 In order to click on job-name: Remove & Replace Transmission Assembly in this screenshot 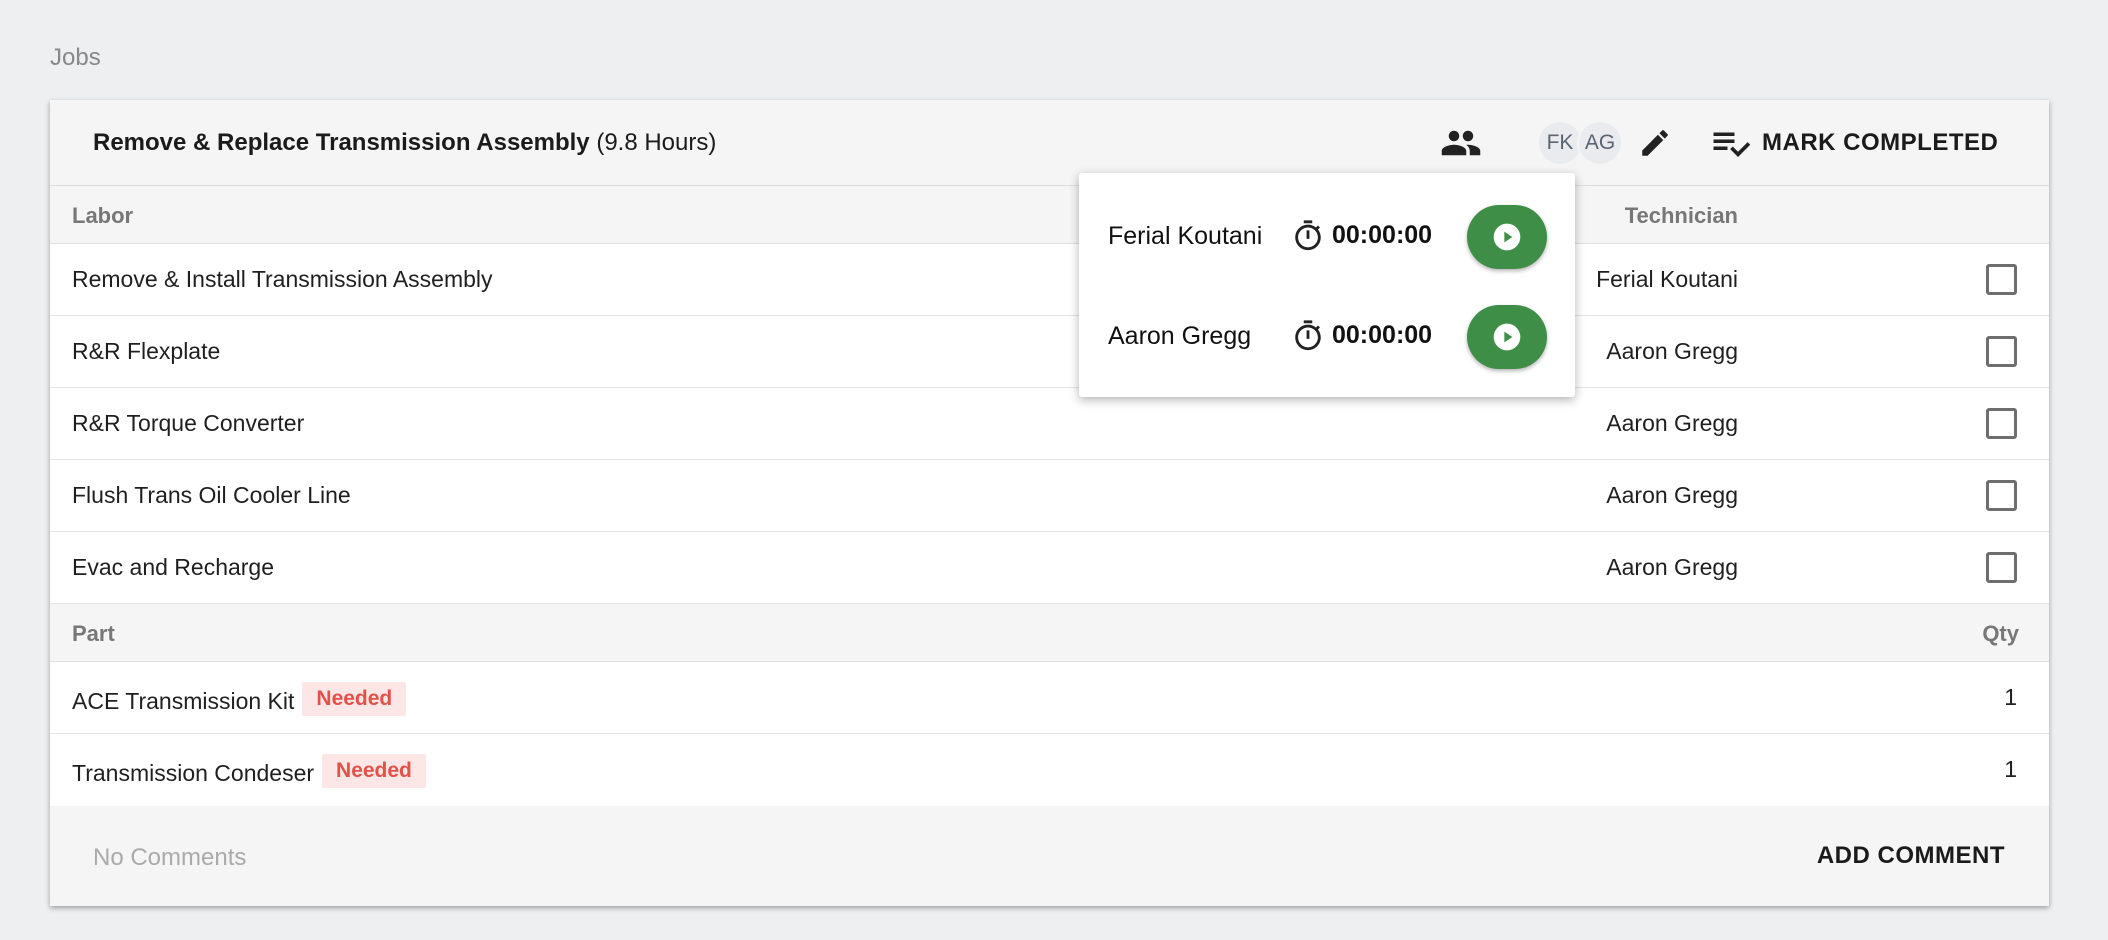, I will do `click(341, 142)`.